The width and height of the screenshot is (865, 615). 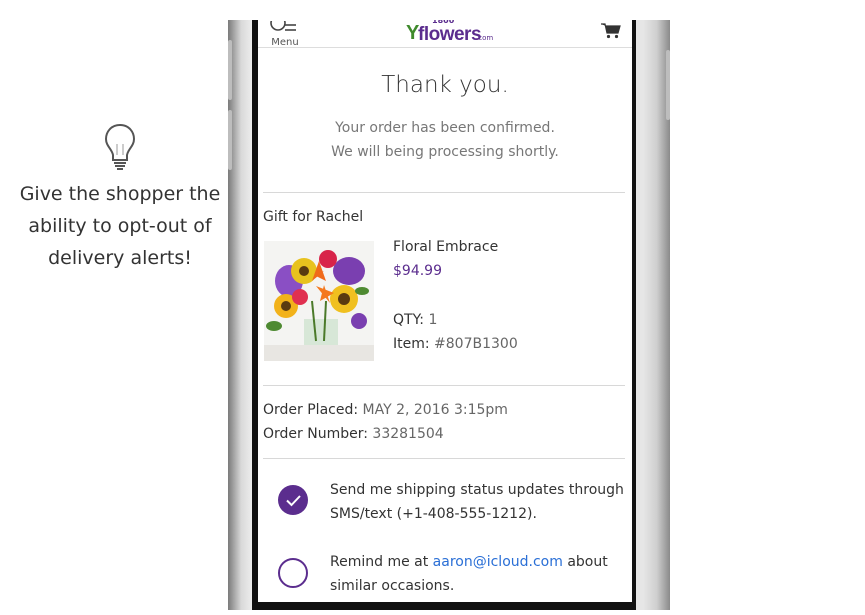 What do you see at coordinates (445, 247) in the screenshot?
I see `product-name: Floral Embrace` at bounding box center [445, 247].